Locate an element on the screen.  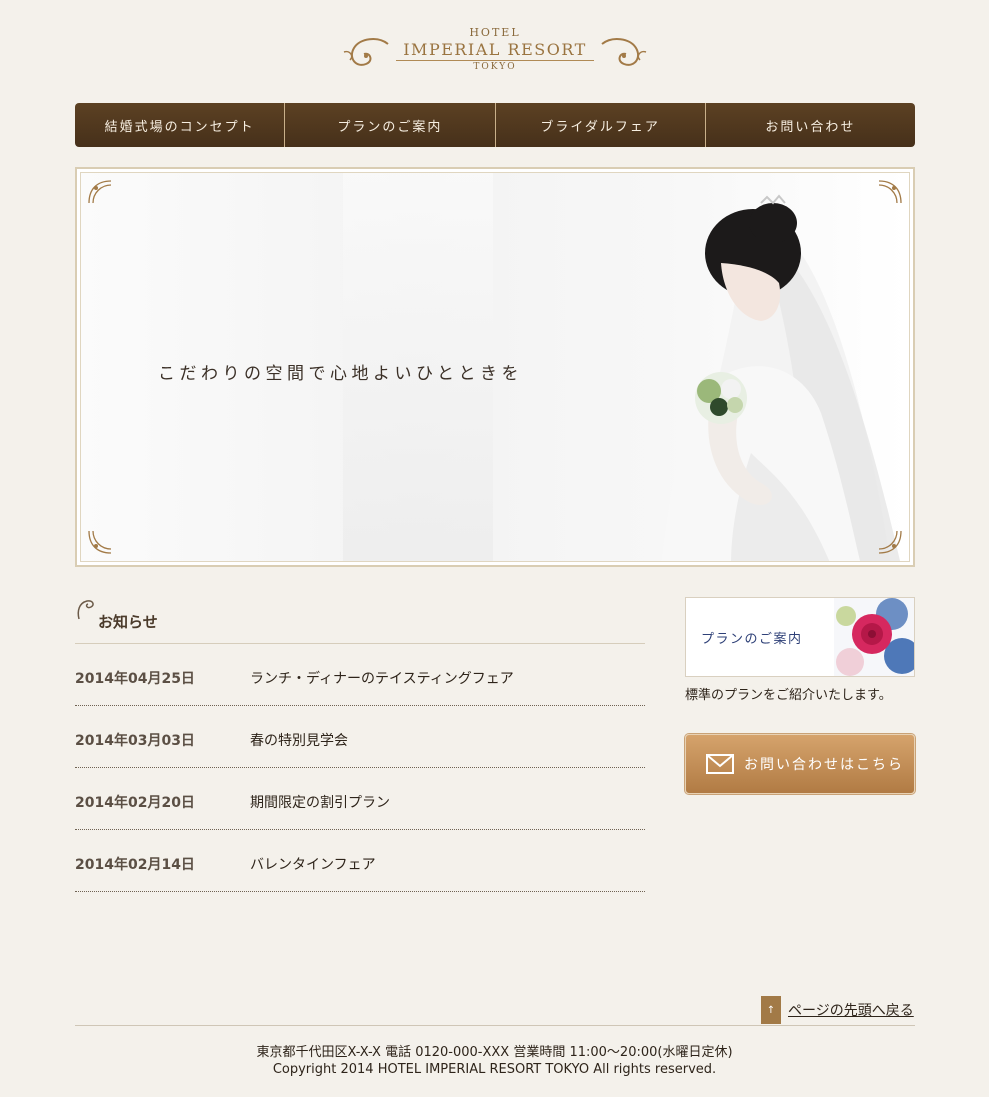
news-link: バレンタインフェア is located at coordinates (313, 864).